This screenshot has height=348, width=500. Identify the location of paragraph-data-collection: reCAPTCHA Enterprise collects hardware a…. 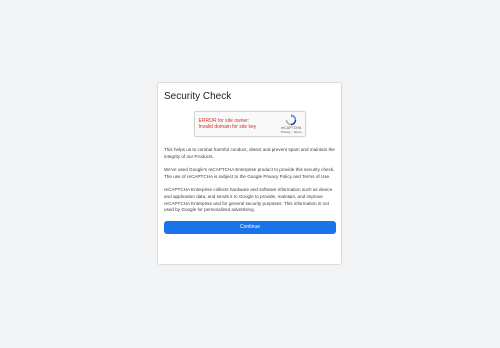
(248, 200).